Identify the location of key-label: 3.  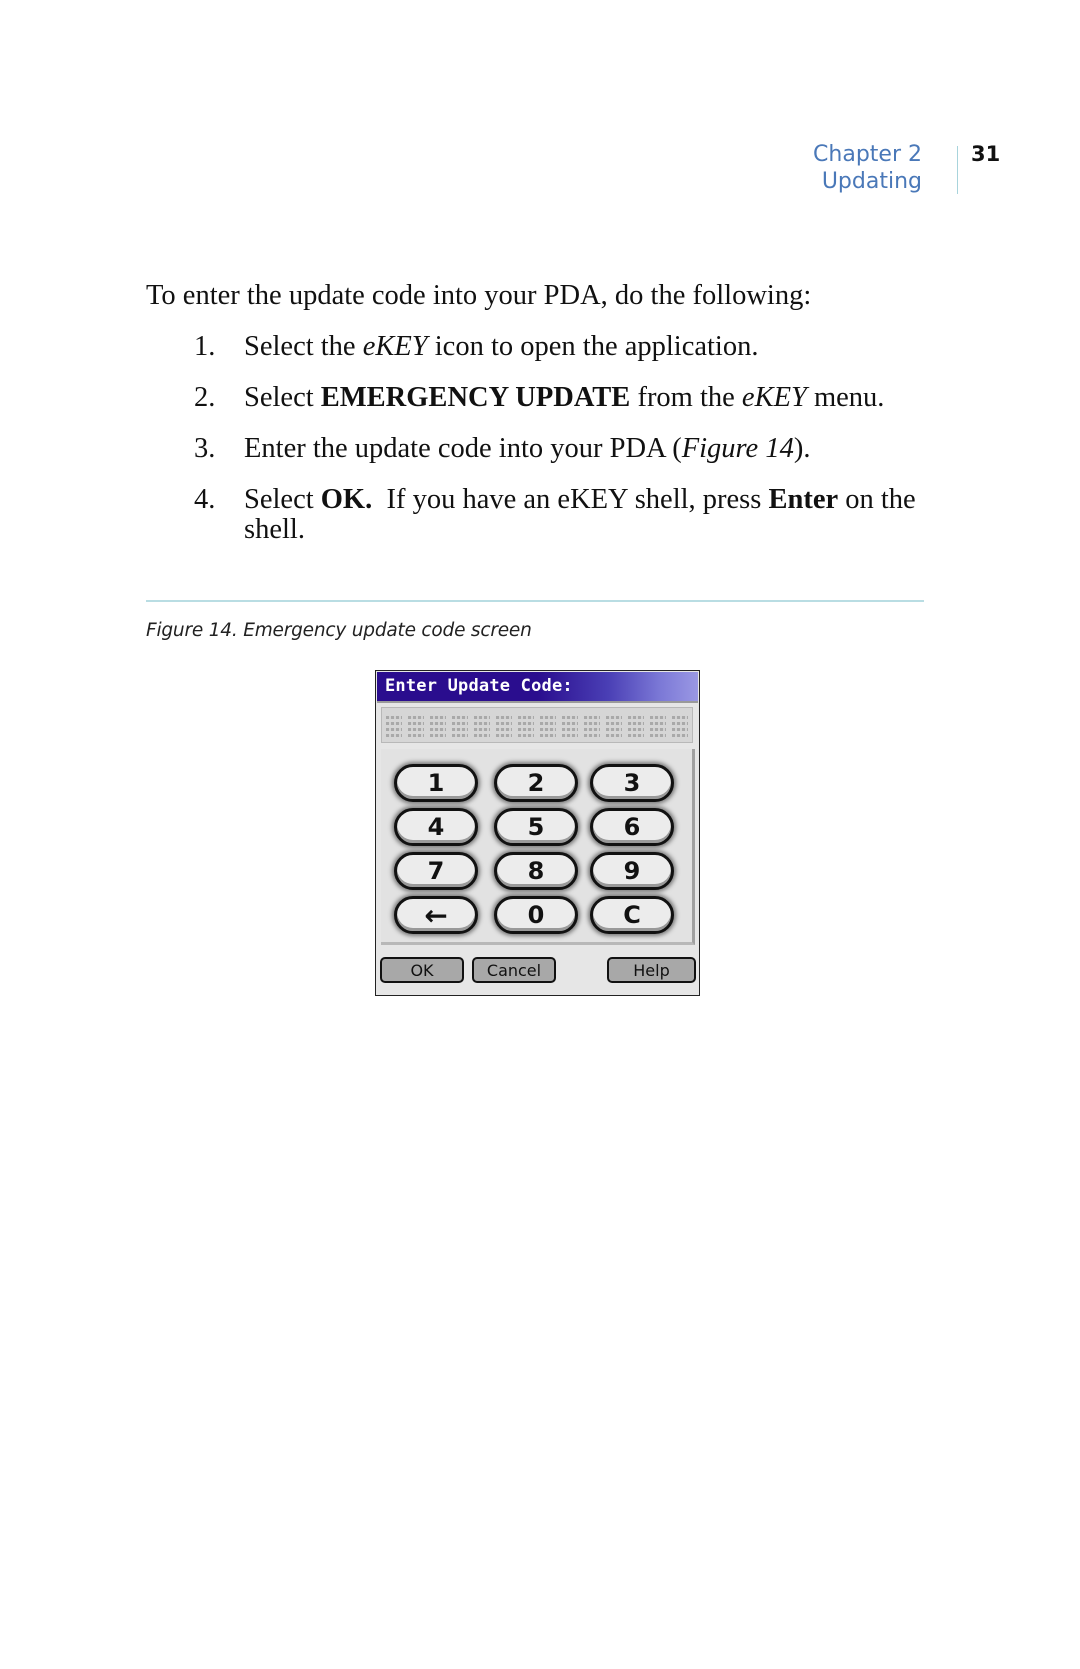
(632, 783).